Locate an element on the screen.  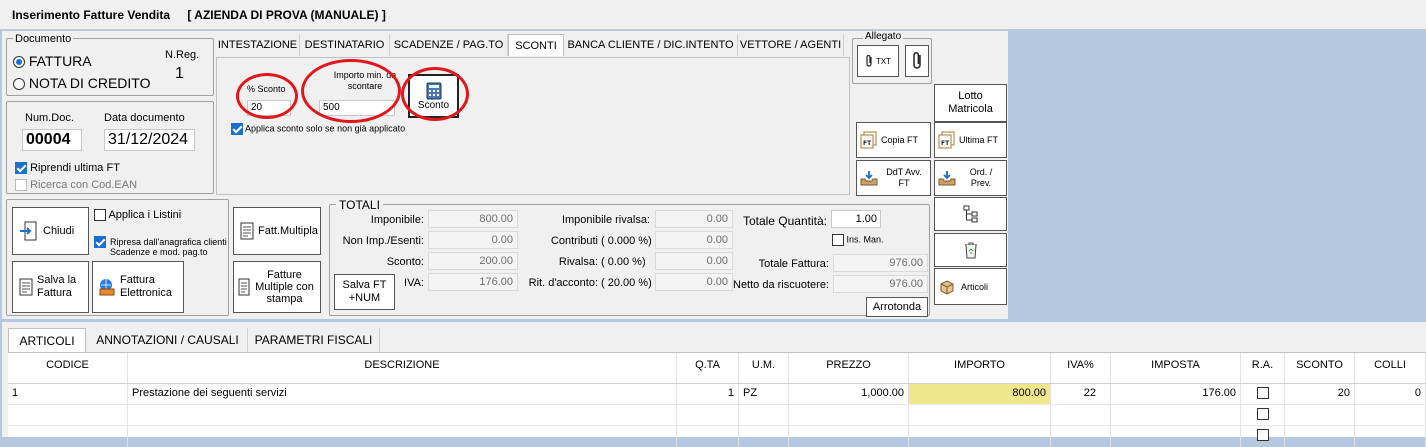
applica-sconto-check is located at coordinates (237, 129).